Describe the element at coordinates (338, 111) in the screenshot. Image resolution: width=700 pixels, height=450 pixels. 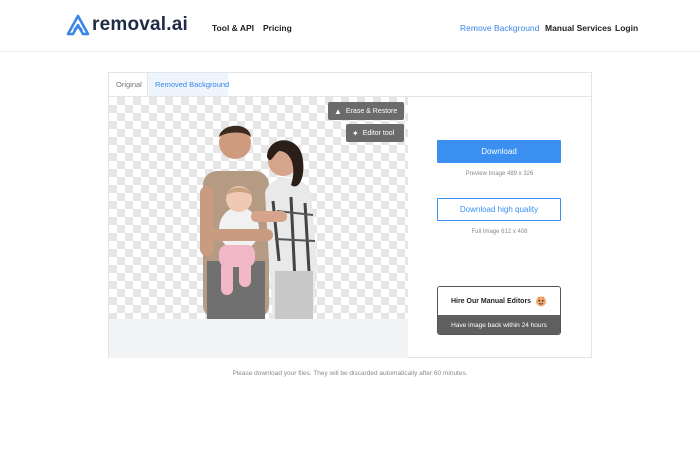
I see `eraser-icon: ▲` at that location.